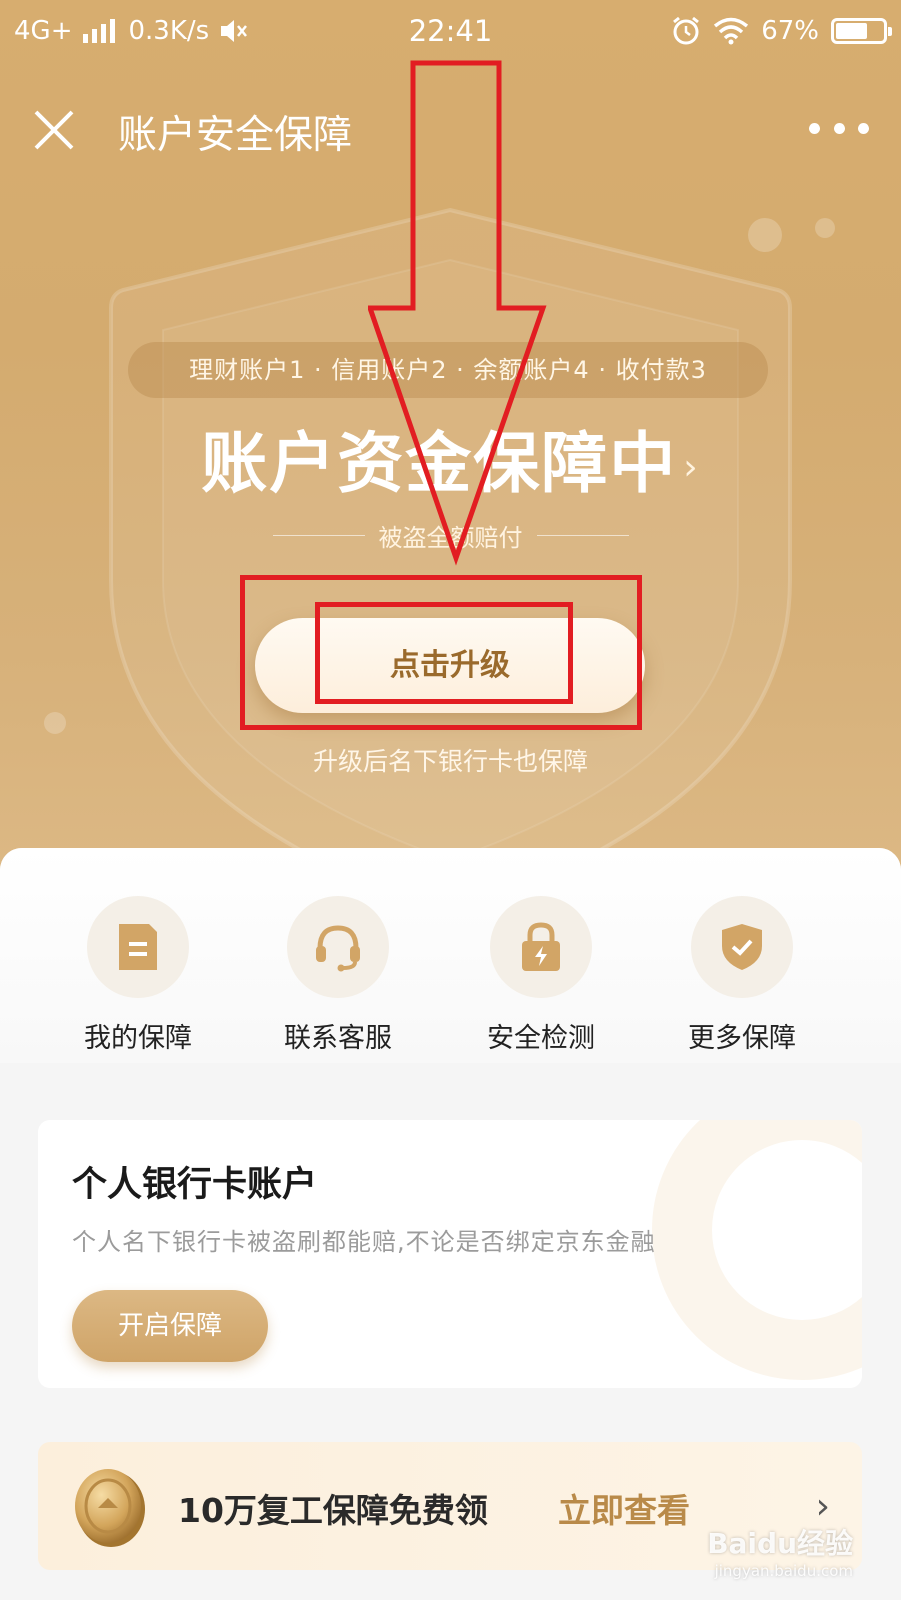  What do you see at coordinates (318, 535) in the screenshot?
I see `divider-line` at bounding box center [318, 535].